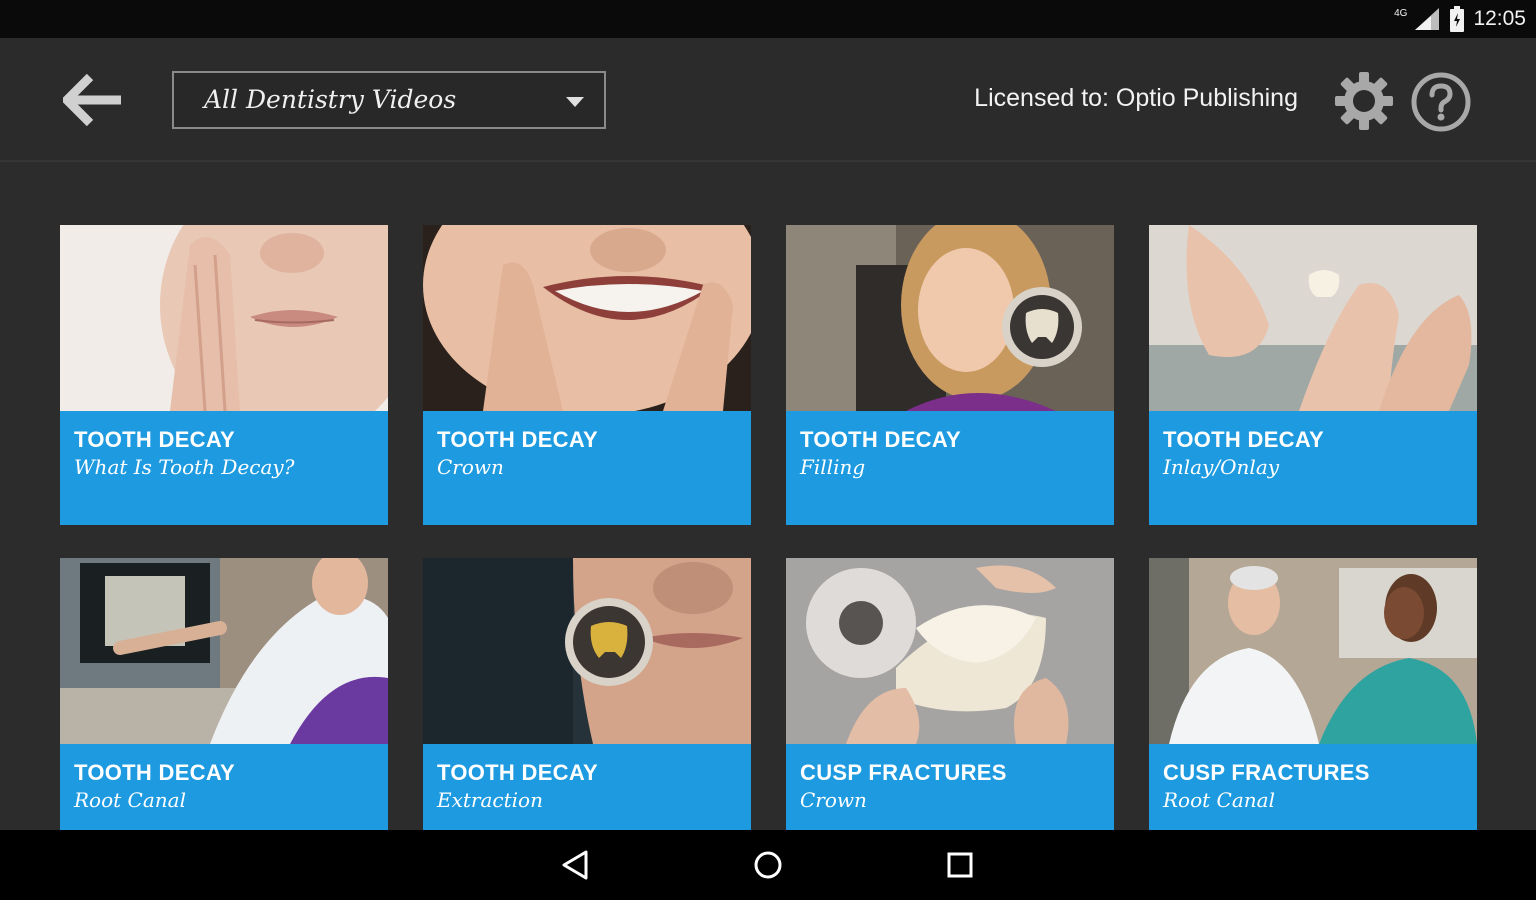 The height and width of the screenshot is (900, 1536). I want to click on video-caption: TOOTH DECAY Crown, so click(587, 468).